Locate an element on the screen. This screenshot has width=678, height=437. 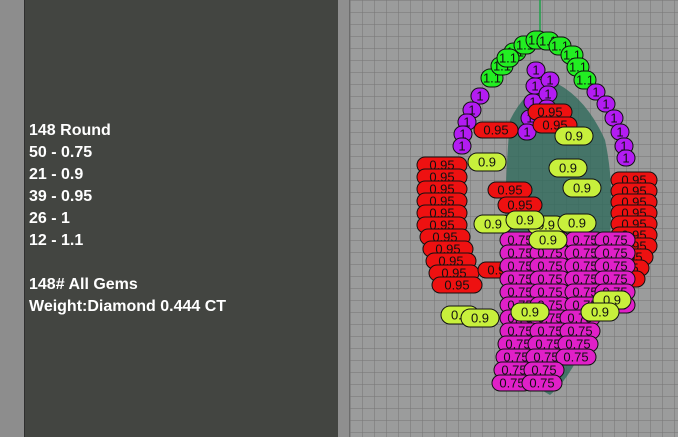
summary-line-all-gems: 148# All Gems is located at coordinates (83, 284).